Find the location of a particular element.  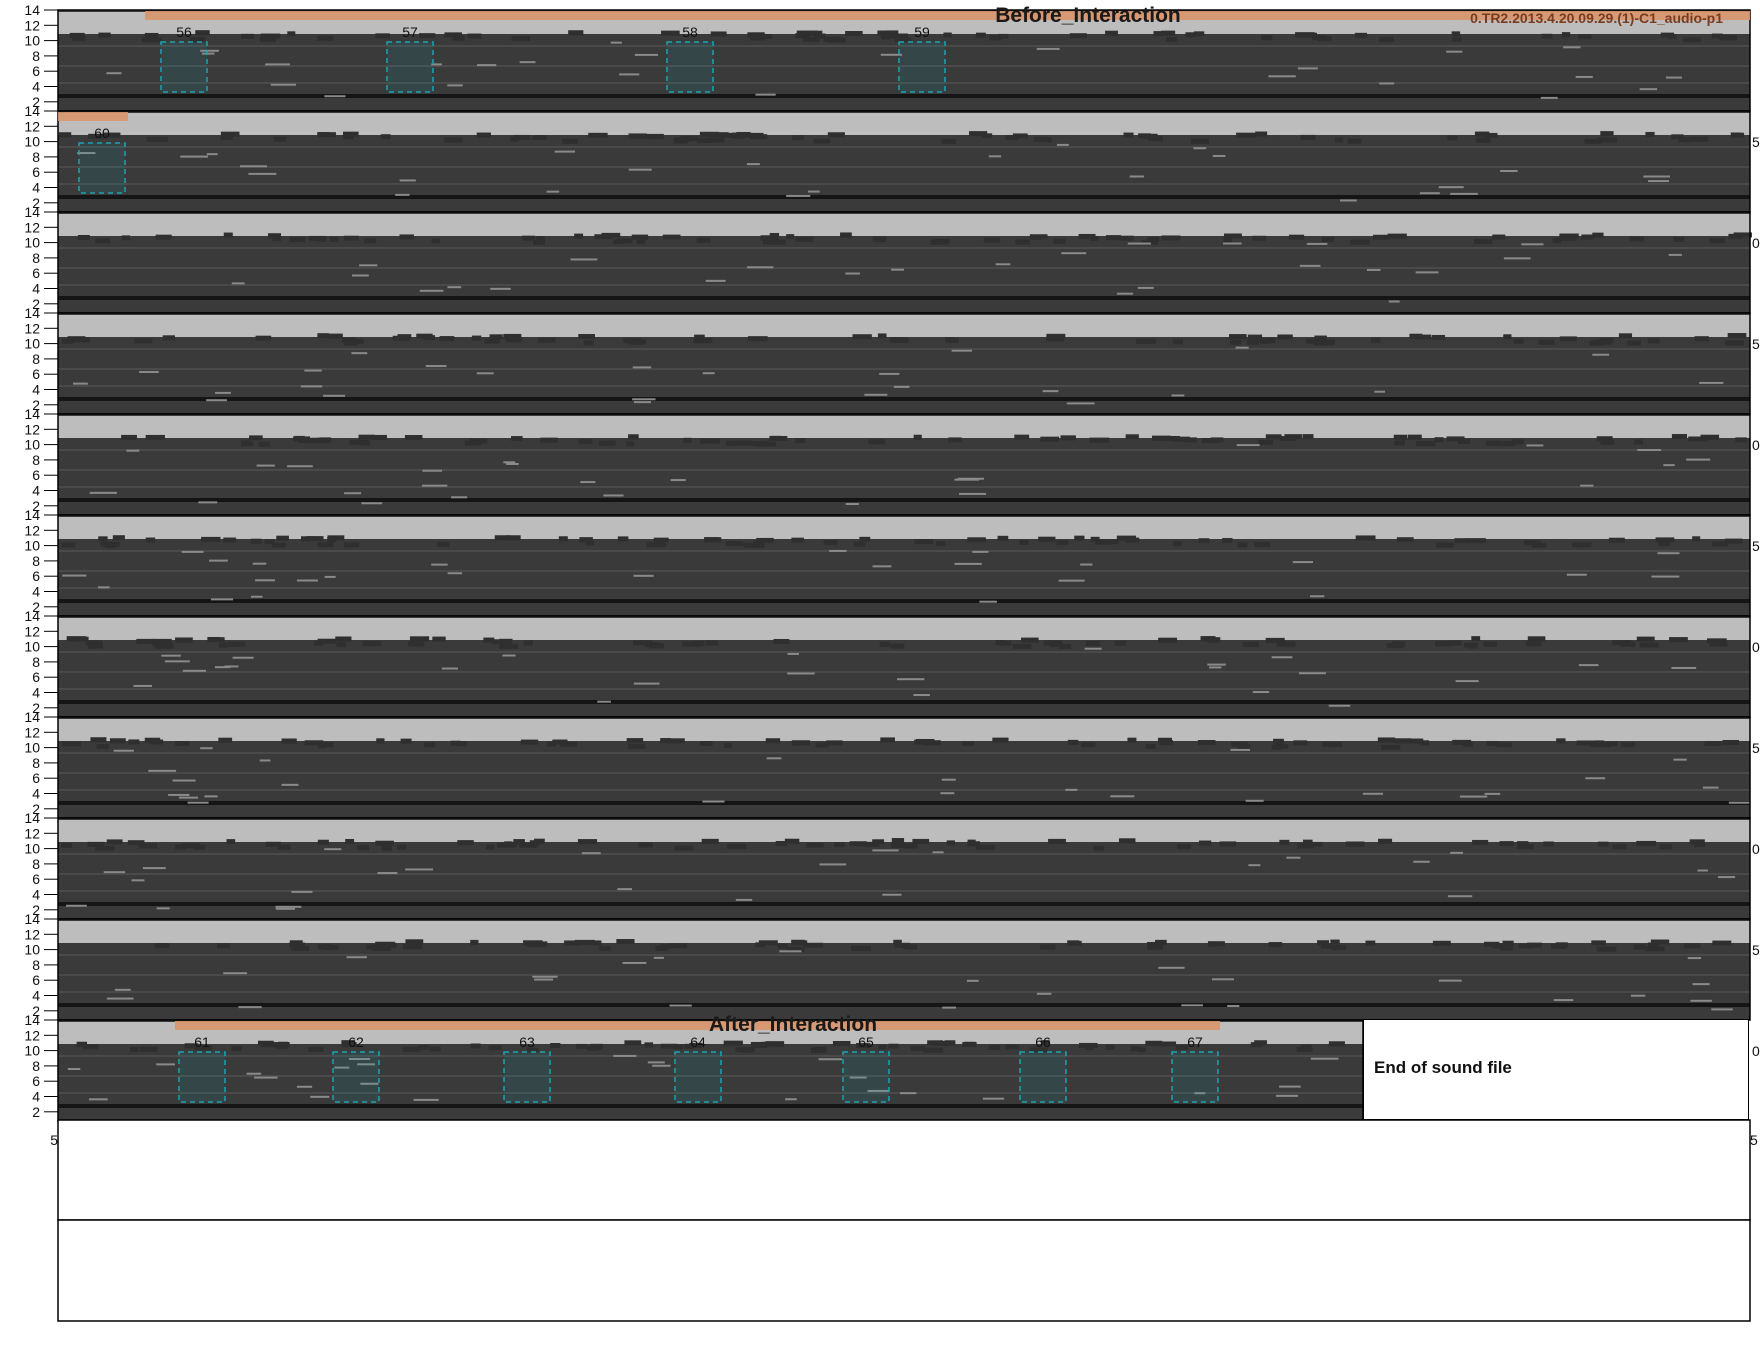

before-interaction-label: Before_Interaction is located at coordinates (1088, 15).